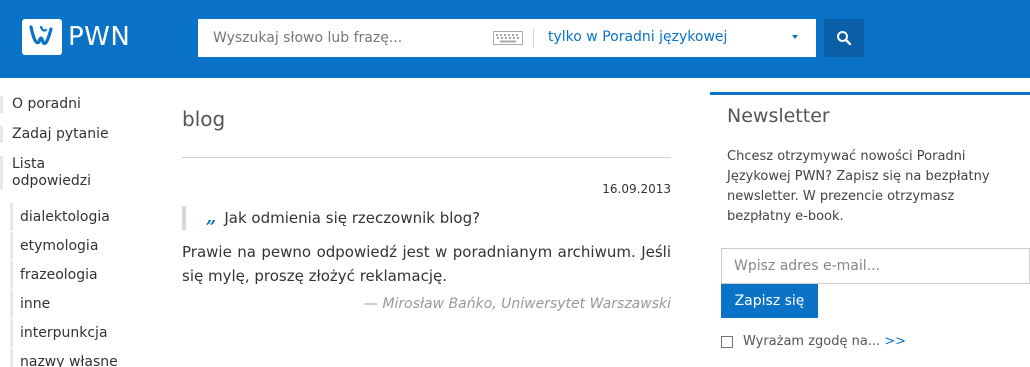 The image size is (1030, 367). What do you see at coordinates (895, 341) in the screenshot?
I see `consent-more-link: >>` at bounding box center [895, 341].